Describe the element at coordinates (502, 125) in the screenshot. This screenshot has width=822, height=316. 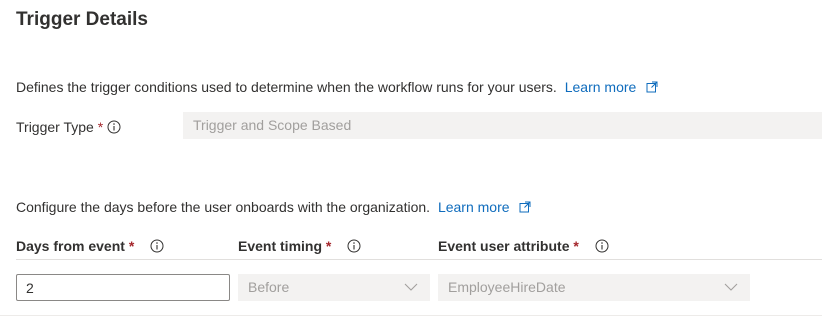
I see `trigger-type-field: Trigger and Scope Based` at that location.